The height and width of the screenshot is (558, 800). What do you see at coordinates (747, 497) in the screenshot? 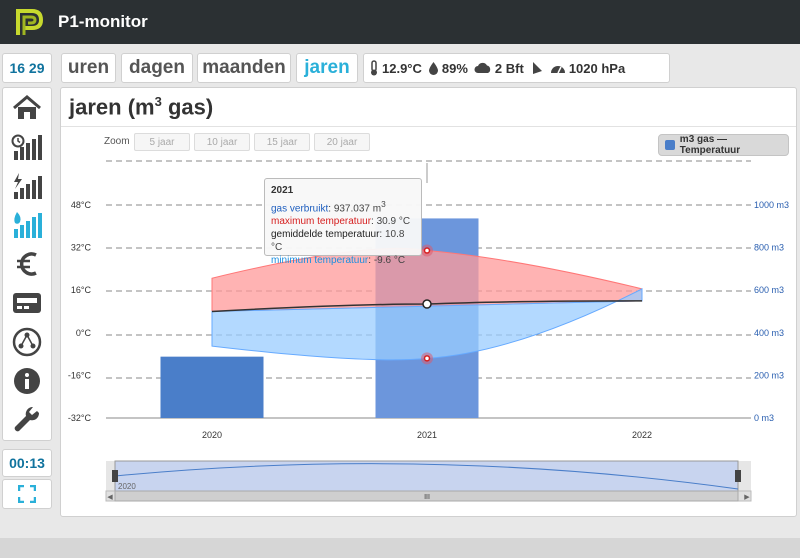
I see `scroll-right-arrow: ▶` at bounding box center [747, 497].